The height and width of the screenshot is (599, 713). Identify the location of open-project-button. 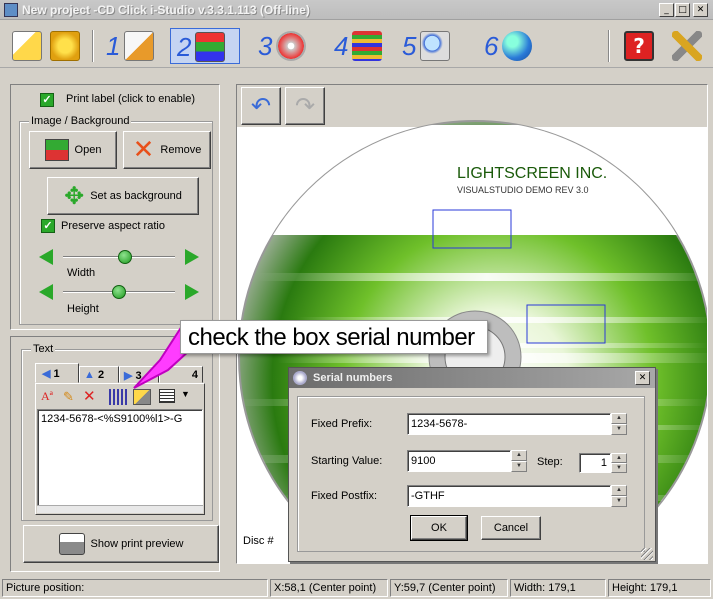
(65, 46).